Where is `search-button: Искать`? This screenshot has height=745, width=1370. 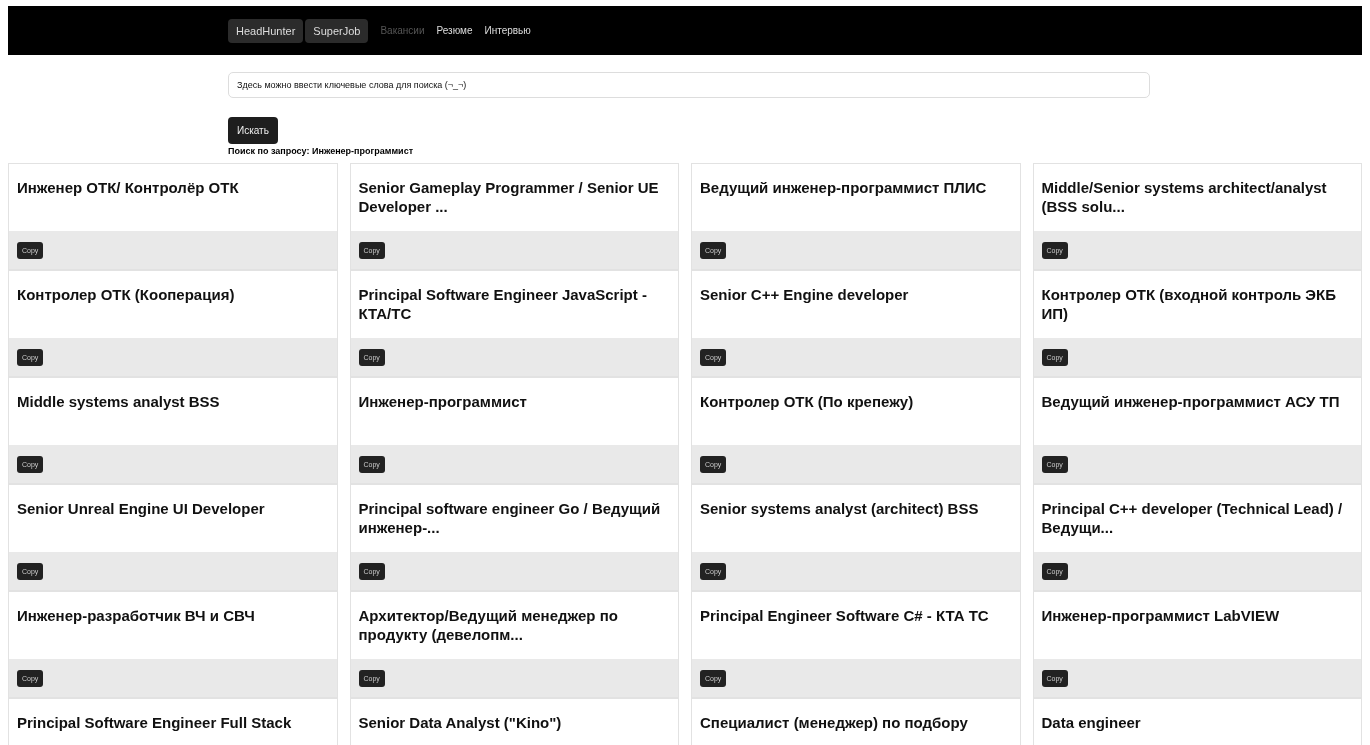 search-button: Искать is located at coordinates (253, 130).